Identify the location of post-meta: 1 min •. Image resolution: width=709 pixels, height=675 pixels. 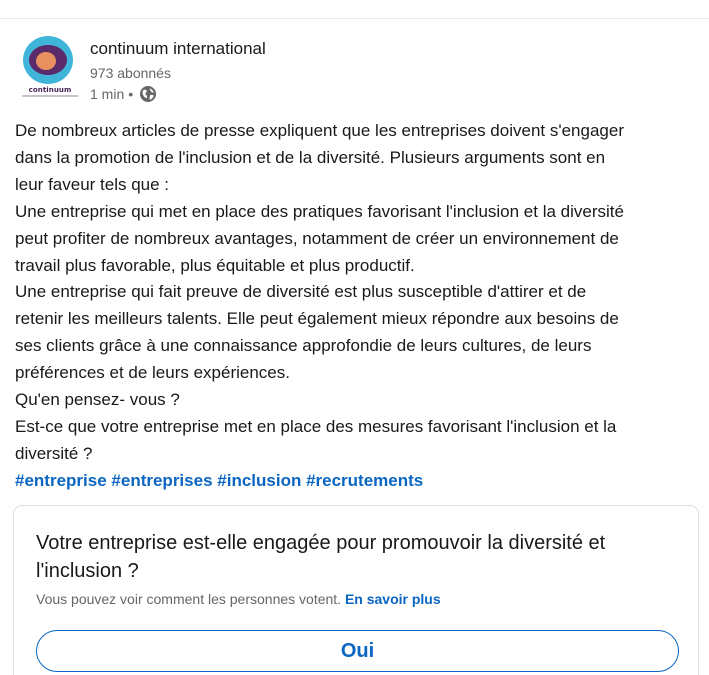
(123, 94).